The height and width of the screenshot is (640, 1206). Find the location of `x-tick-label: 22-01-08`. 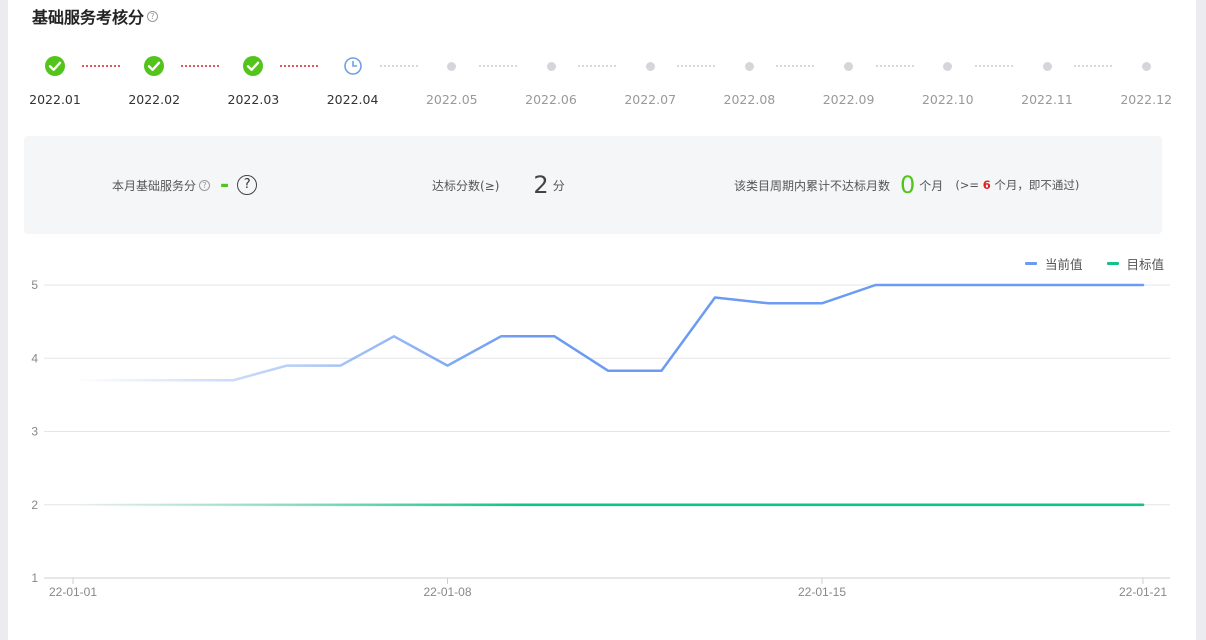

x-tick-label: 22-01-08 is located at coordinates (447, 592).